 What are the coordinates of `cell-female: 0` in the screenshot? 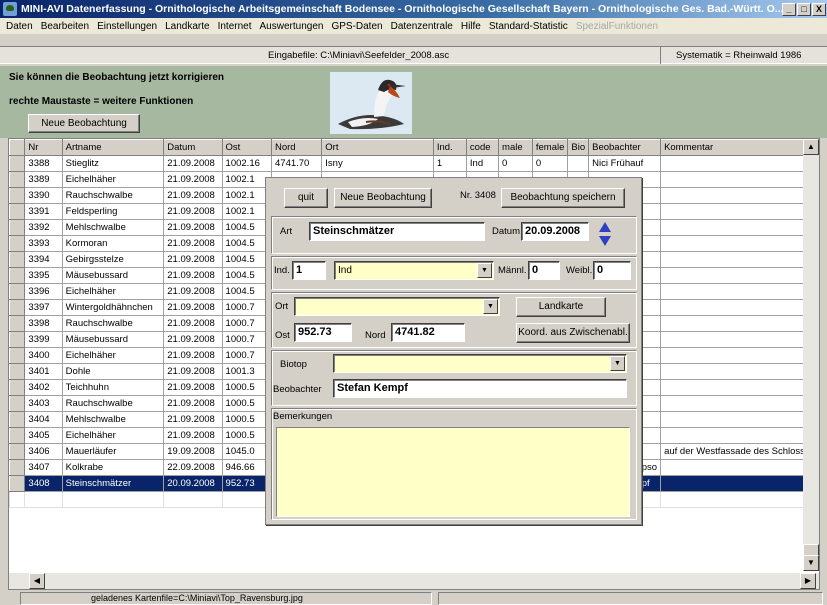 It's located at (550, 163).